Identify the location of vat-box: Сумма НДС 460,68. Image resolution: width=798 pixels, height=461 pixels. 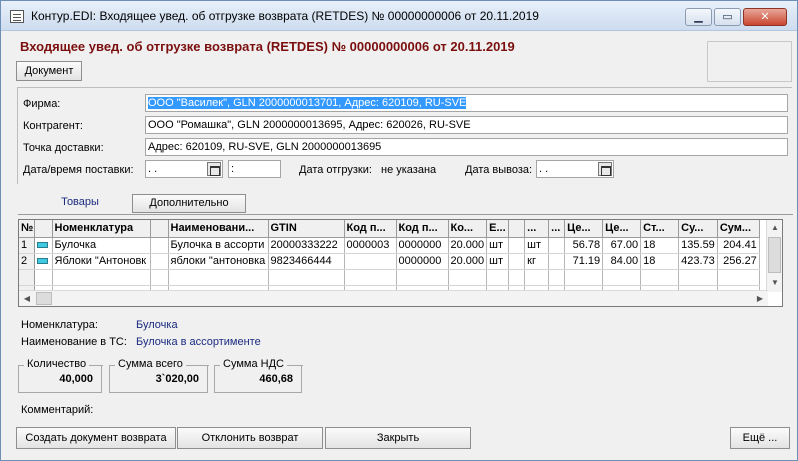
(258, 375).